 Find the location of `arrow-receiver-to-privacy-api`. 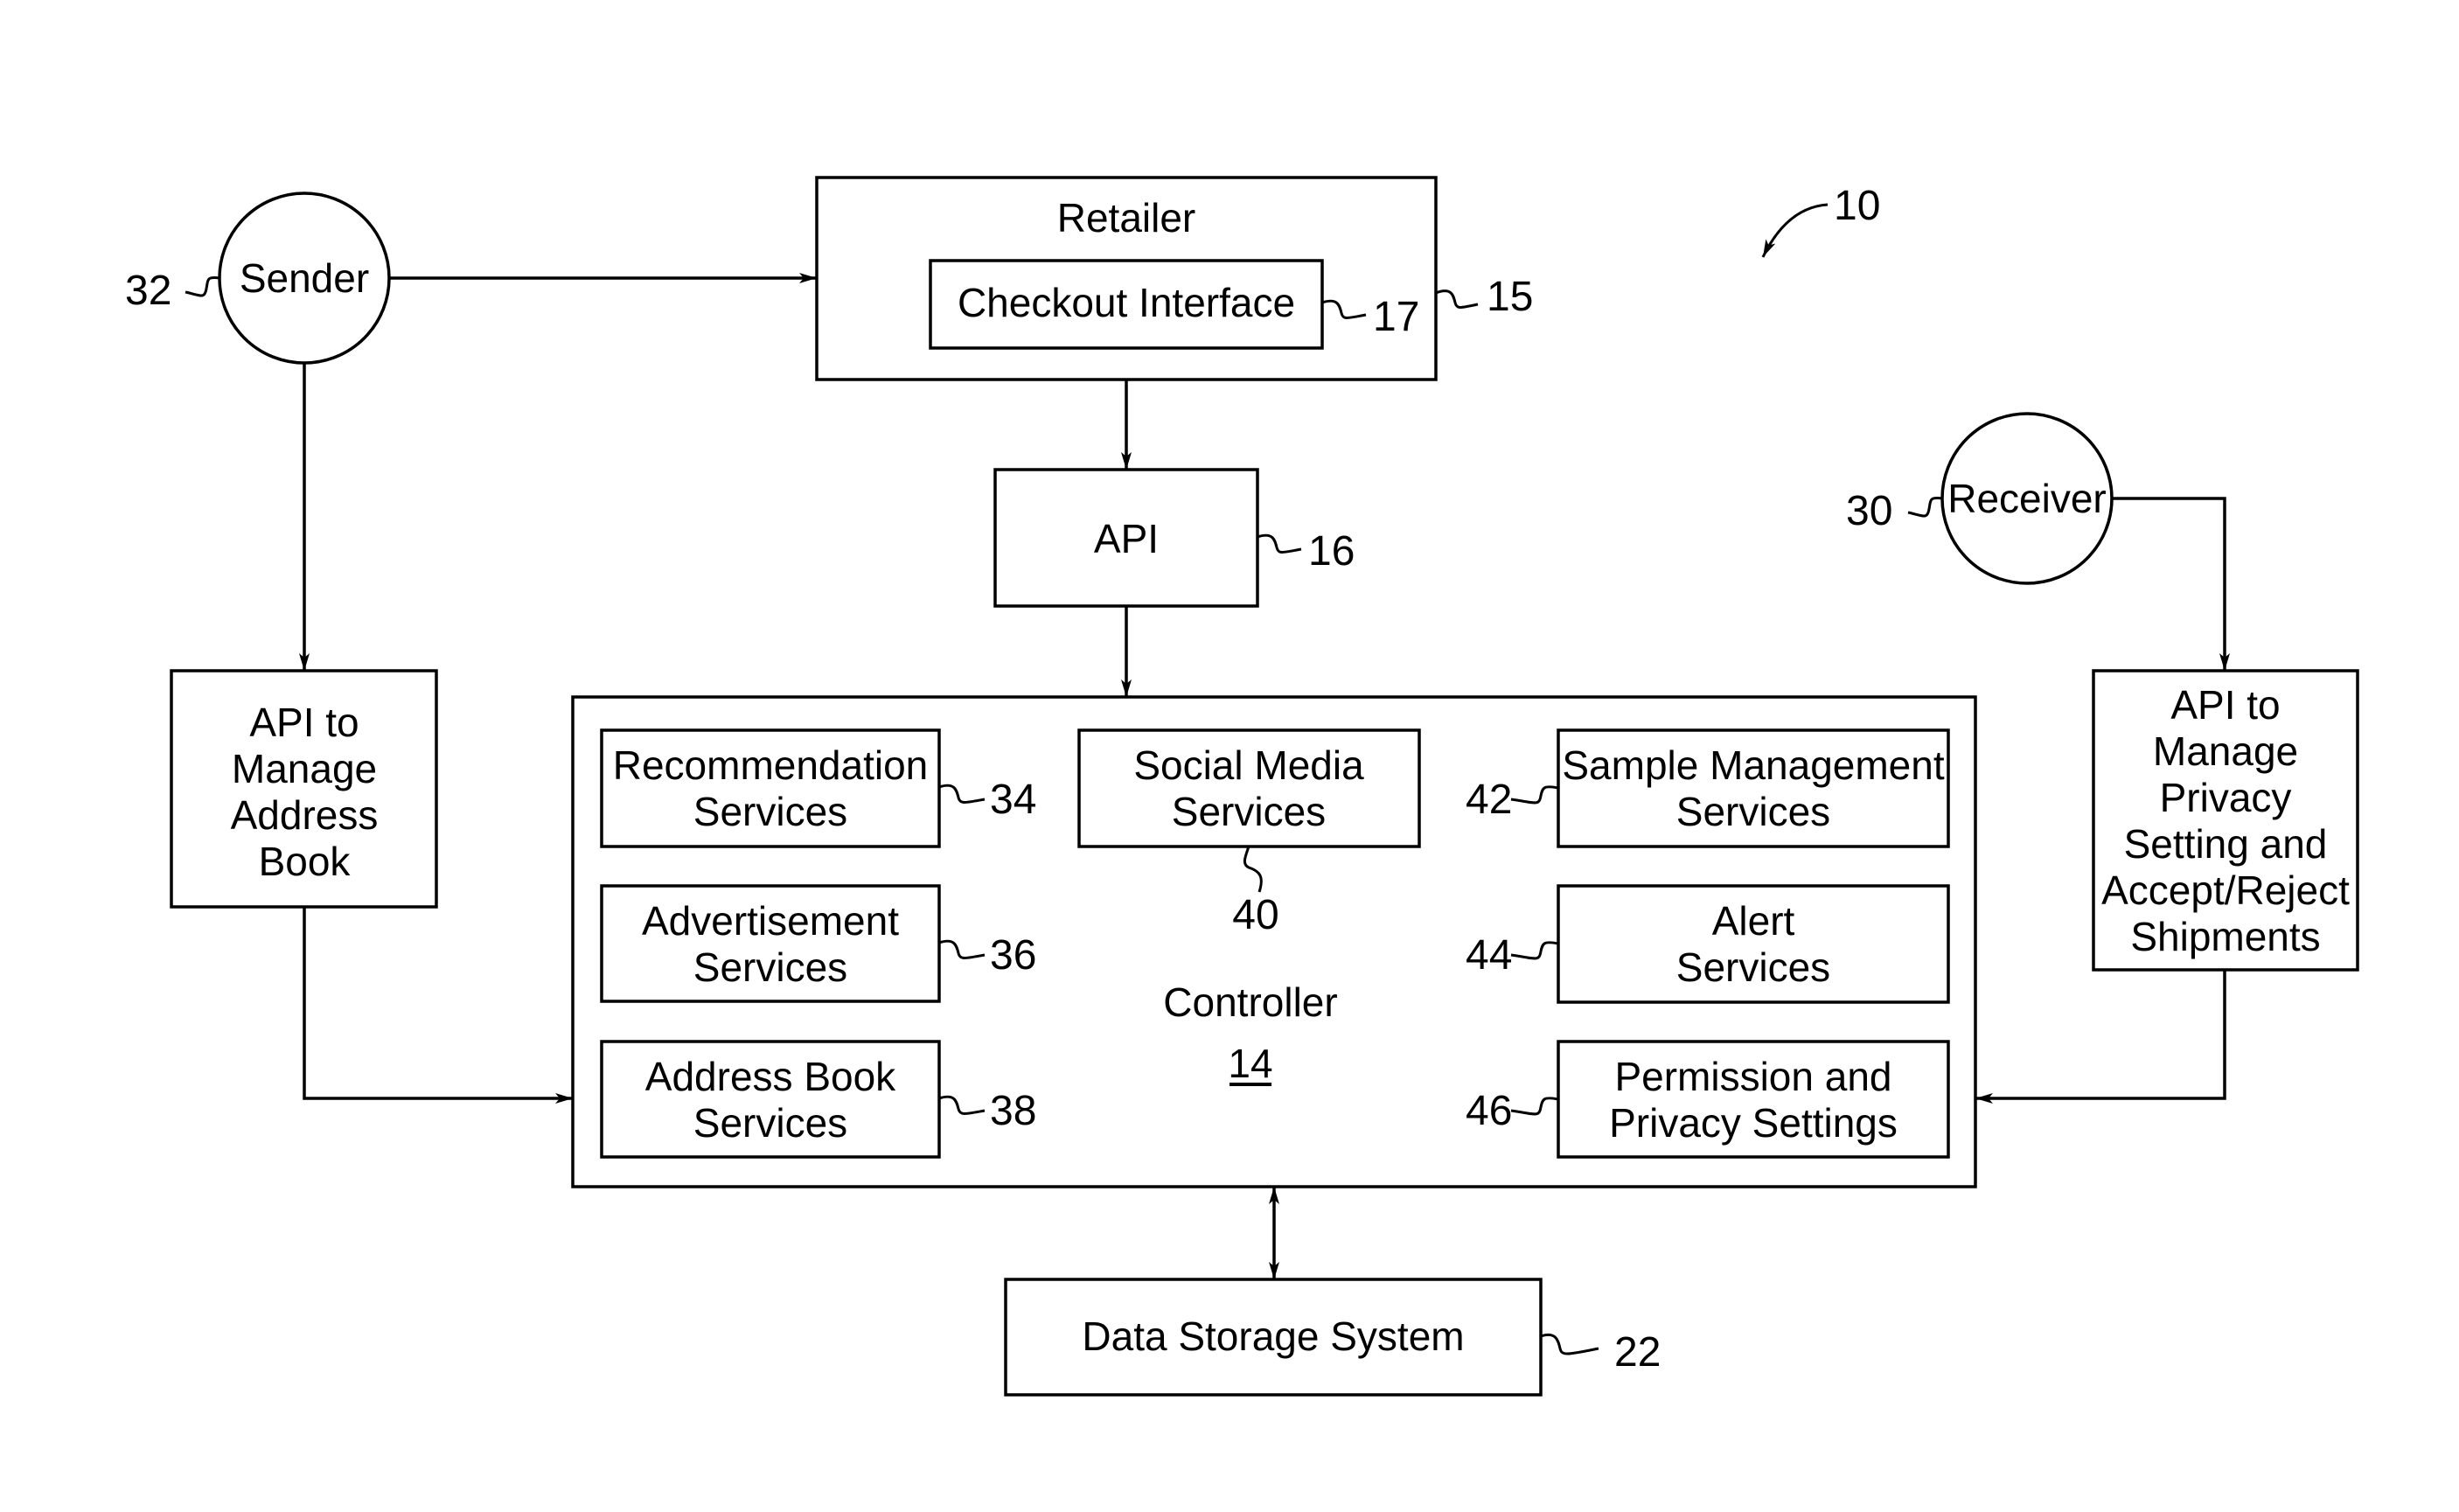

arrow-receiver-to-privacy-api is located at coordinates (2171, 584).